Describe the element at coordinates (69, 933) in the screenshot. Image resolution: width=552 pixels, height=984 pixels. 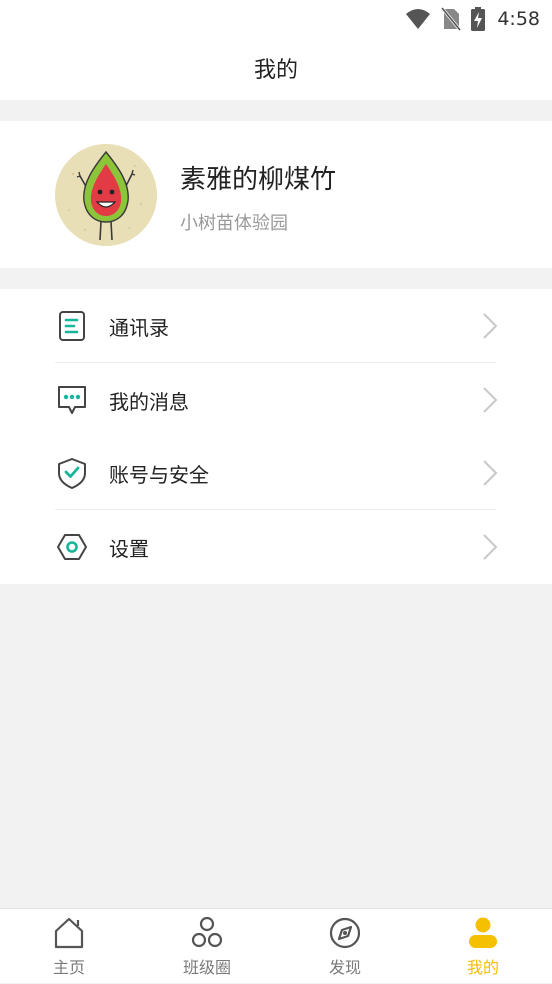
I see `home-icon` at that location.